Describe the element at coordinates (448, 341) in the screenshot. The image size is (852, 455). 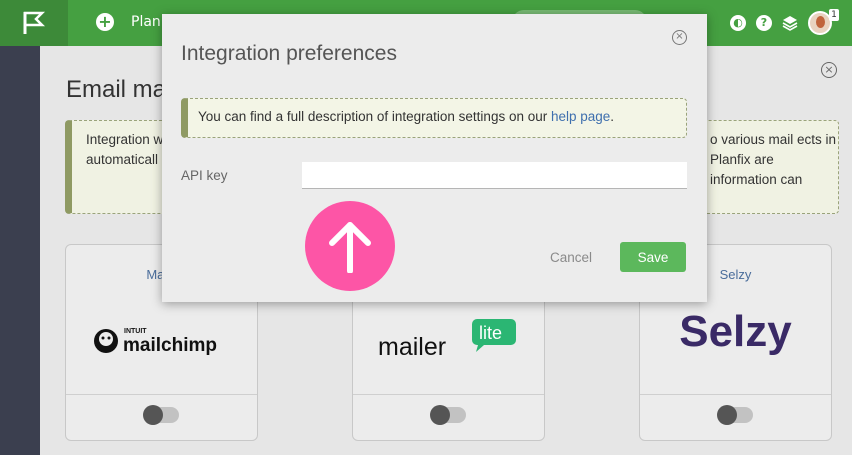
I see `mailerlite-logo: mailer lite` at that location.